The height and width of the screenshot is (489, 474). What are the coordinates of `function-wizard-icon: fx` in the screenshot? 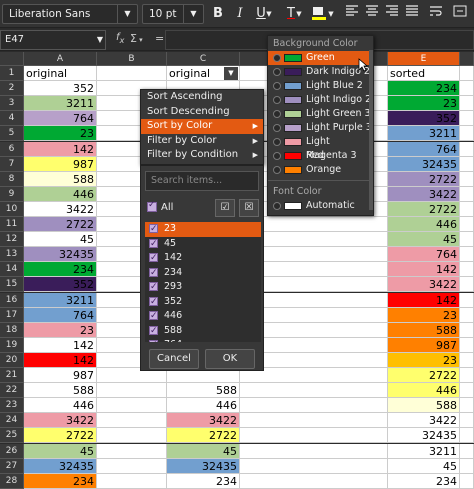 It's located at (120, 38).